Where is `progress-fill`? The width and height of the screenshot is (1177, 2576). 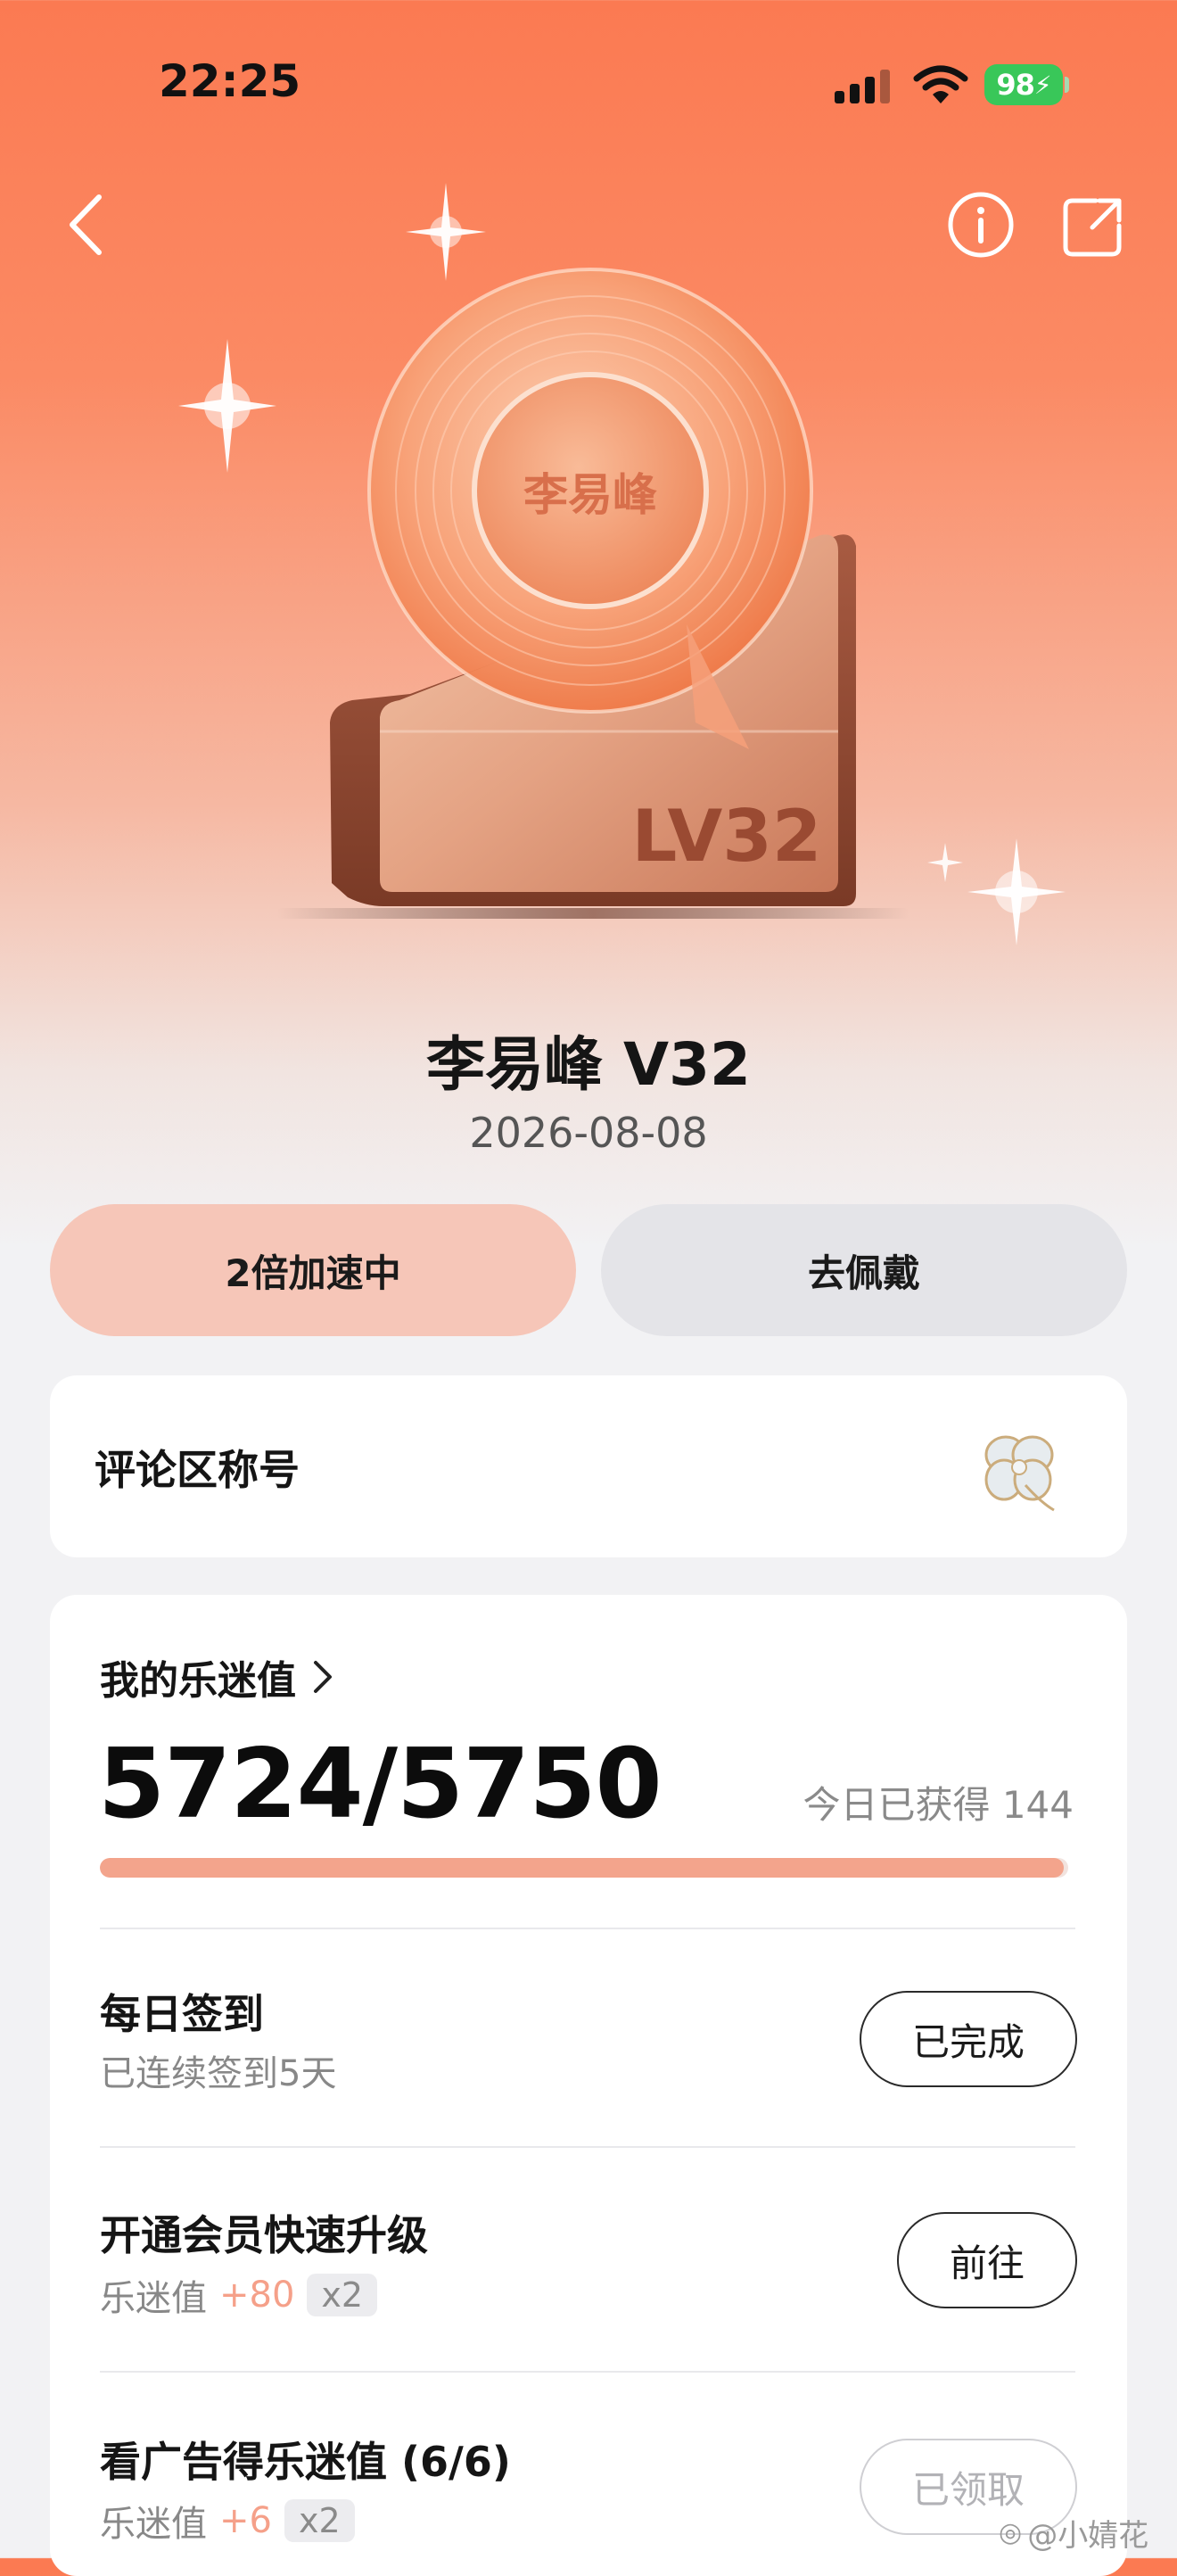
progress-fill is located at coordinates (582, 1868).